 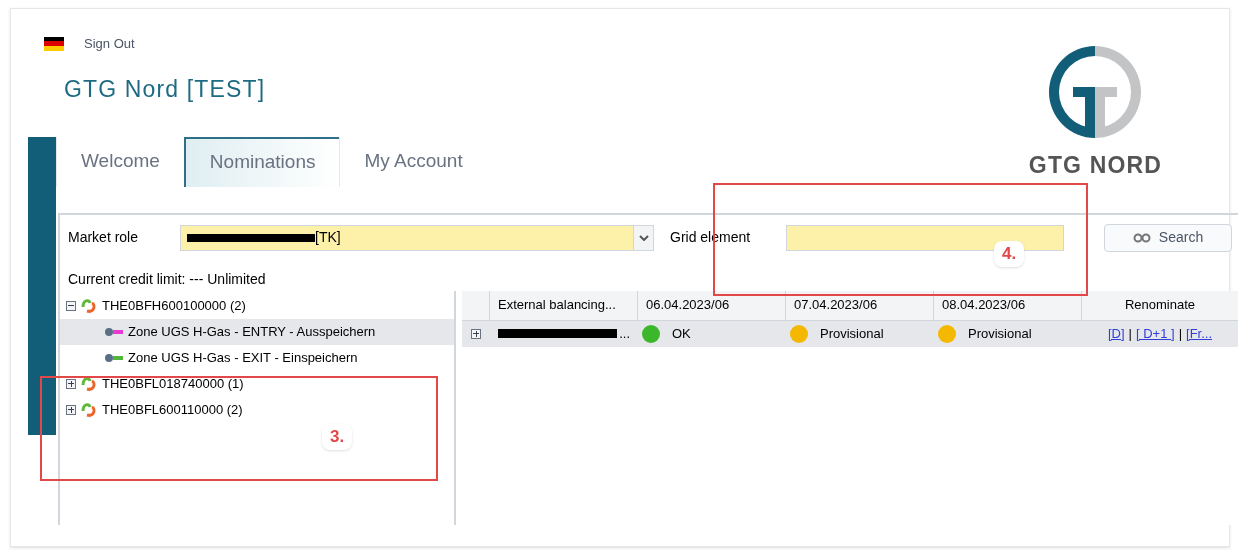 What do you see at coordinates (165, 89) in the screenshot?
I see `site-title: GTG Nord [TEST]` at bounding box center [165, 89].